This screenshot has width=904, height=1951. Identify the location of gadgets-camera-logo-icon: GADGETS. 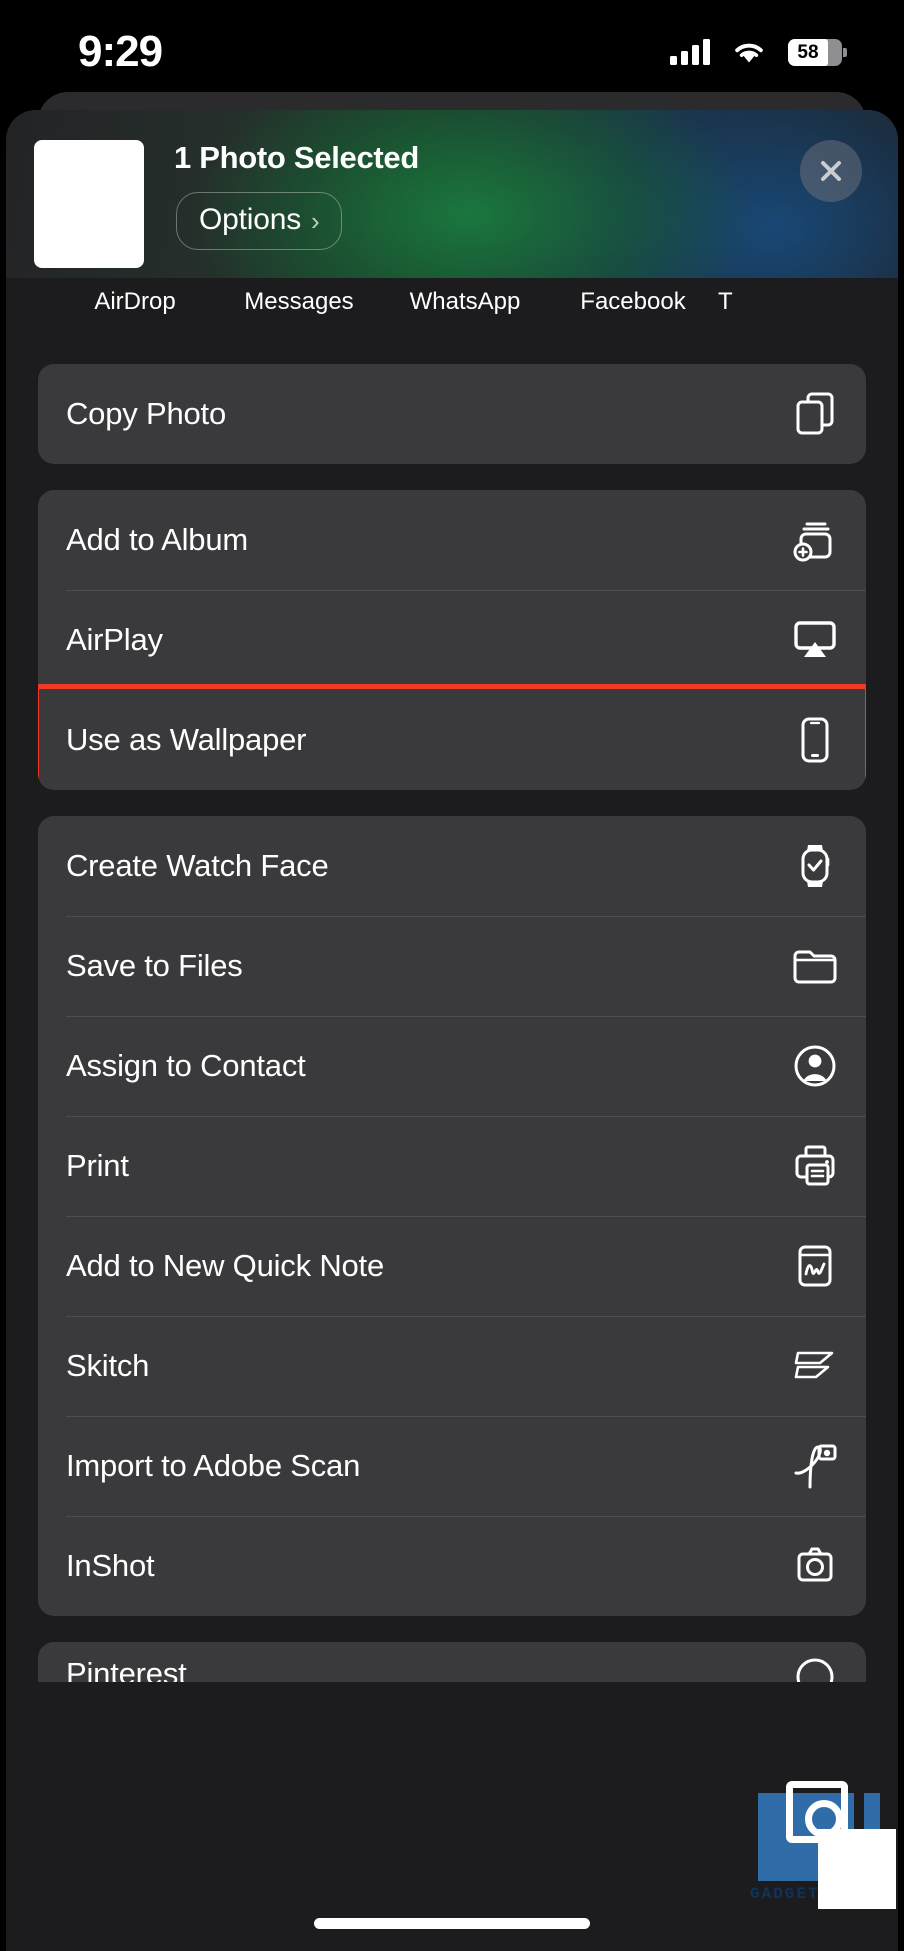
(818, 1845).